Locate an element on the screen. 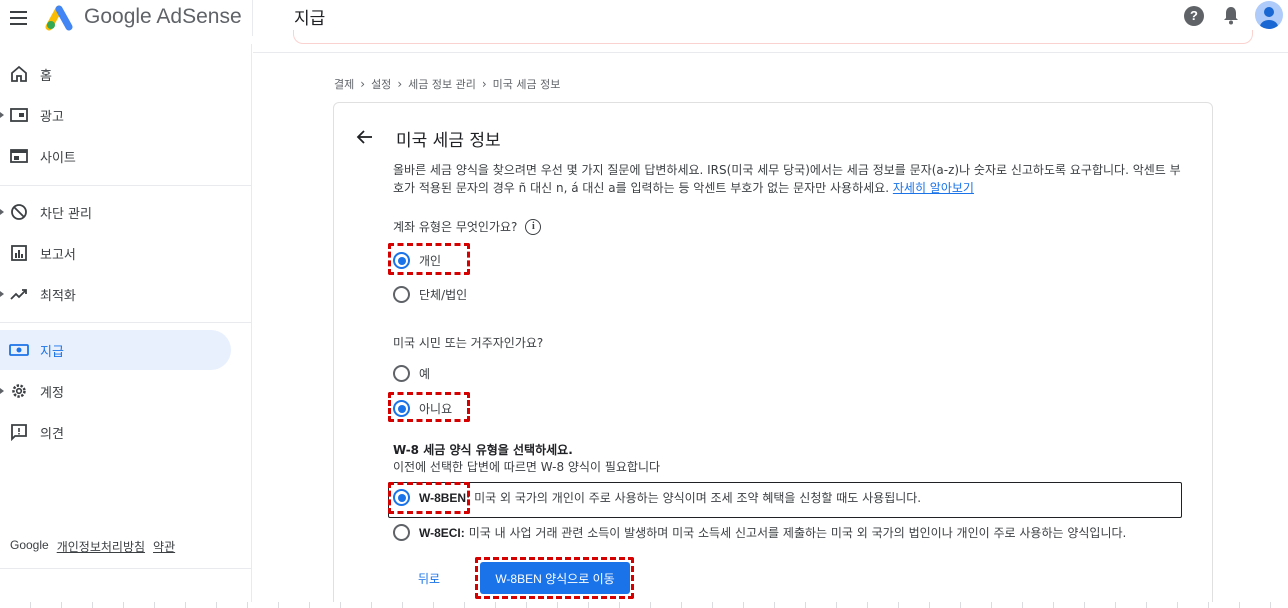 This screenshot has height=608, width=1288. main-divider is located at coordinates (770, 52).